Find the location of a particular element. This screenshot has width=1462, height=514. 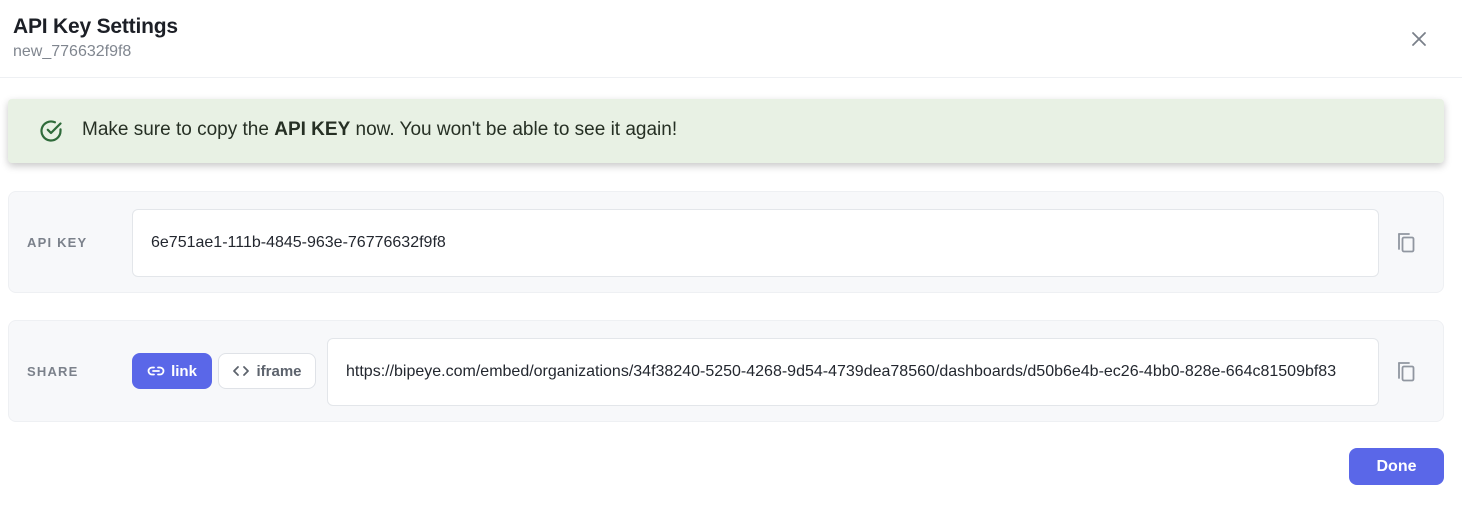

banner-text-bold: API KEY is located at coordinates (312, 129).